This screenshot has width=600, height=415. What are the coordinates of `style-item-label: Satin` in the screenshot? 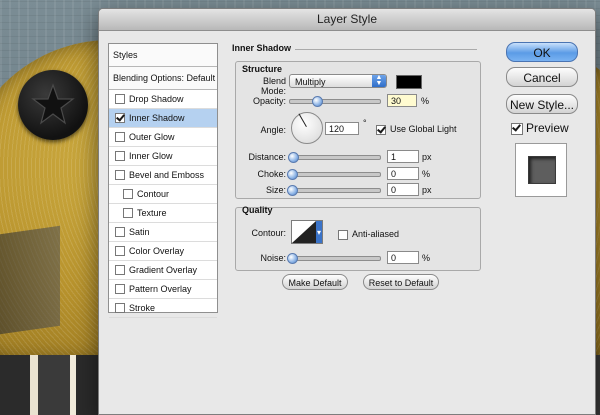 It's located at (139, 232).